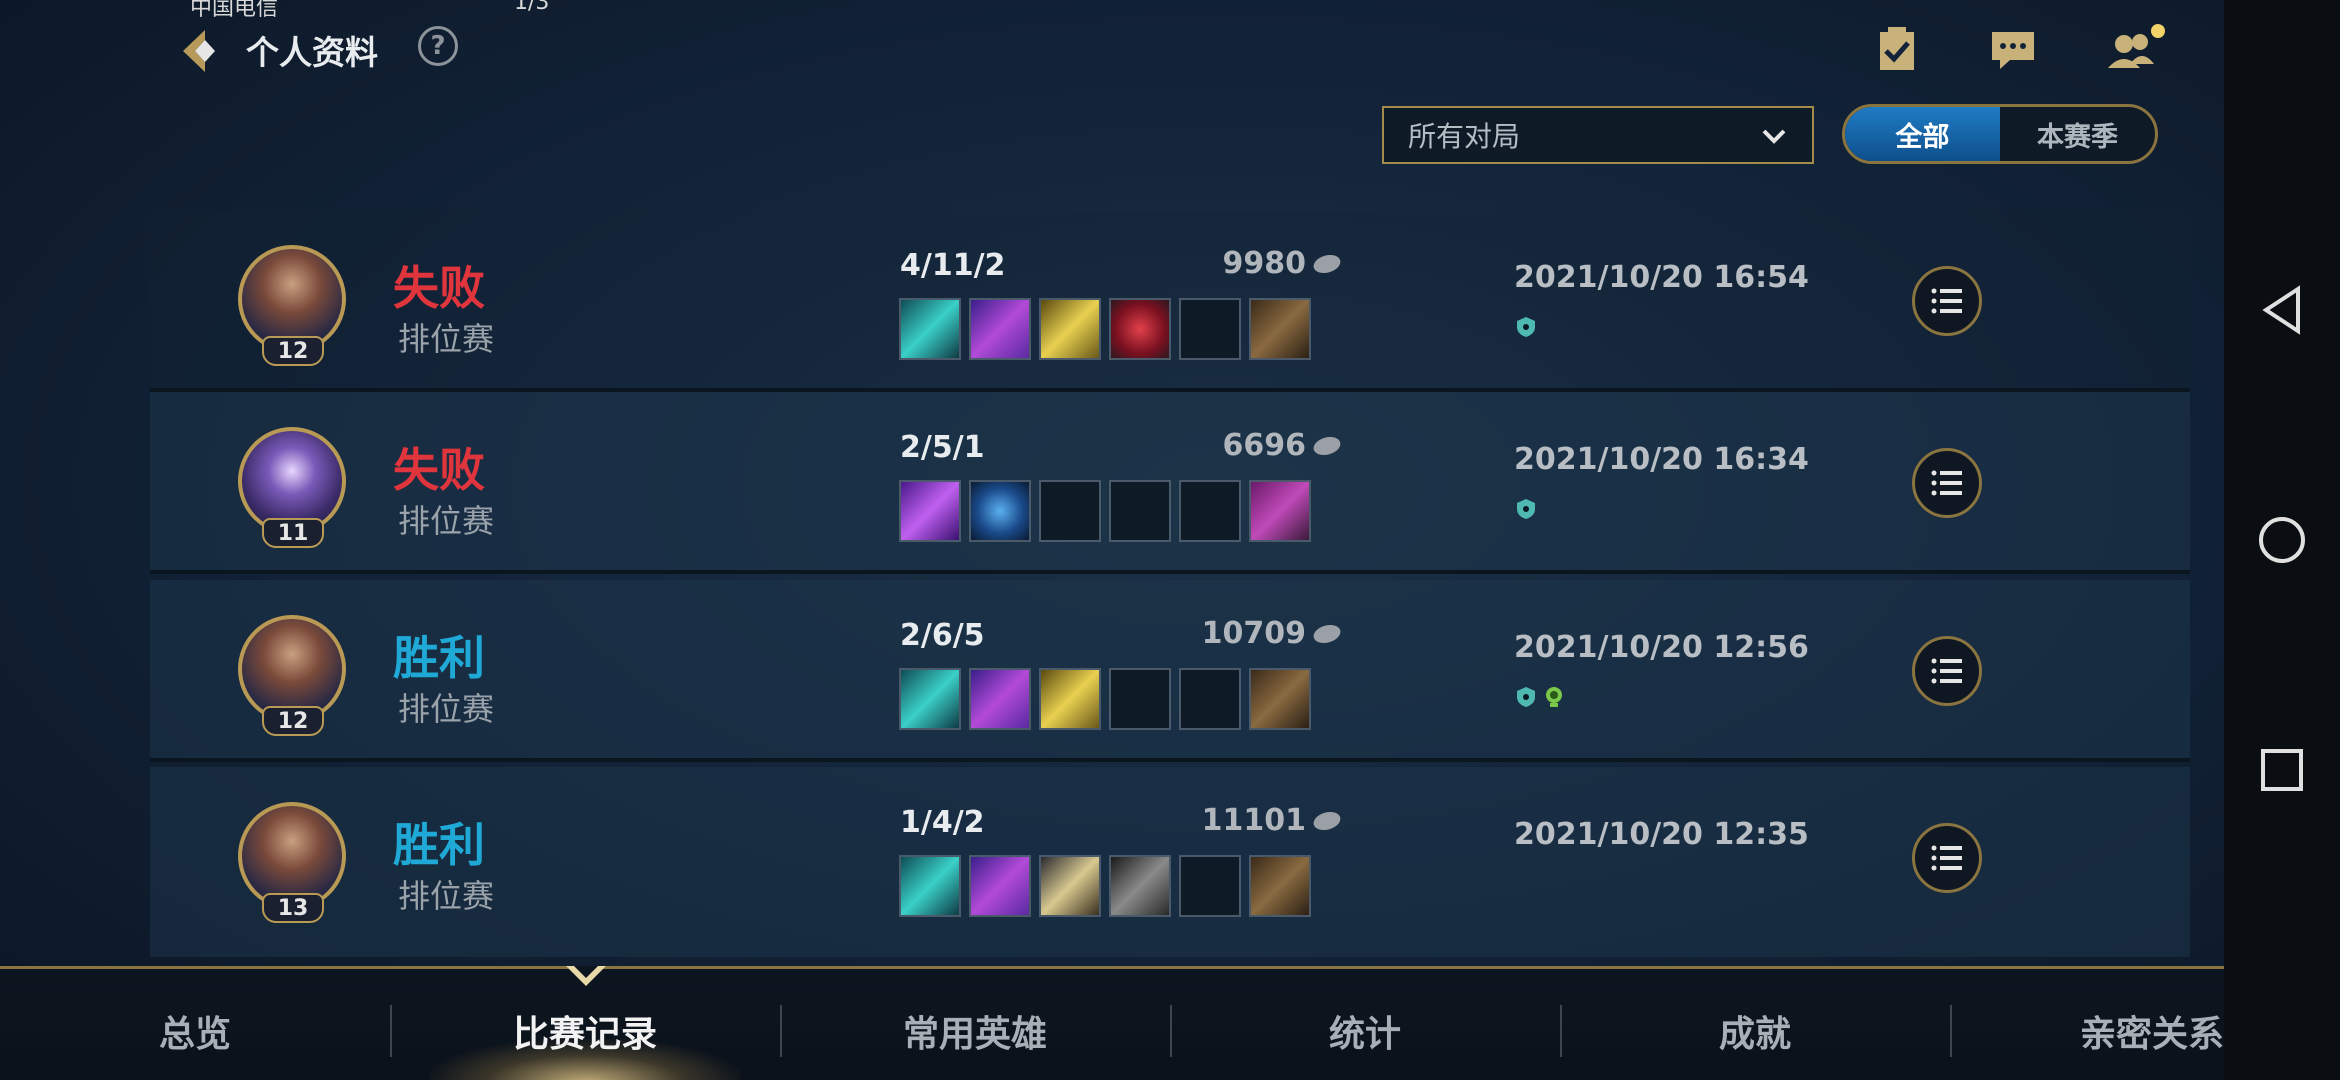 The image size is (2340, 1080). I want to click on match-time: 2021/10/20 16:34, so click(1661, 459).